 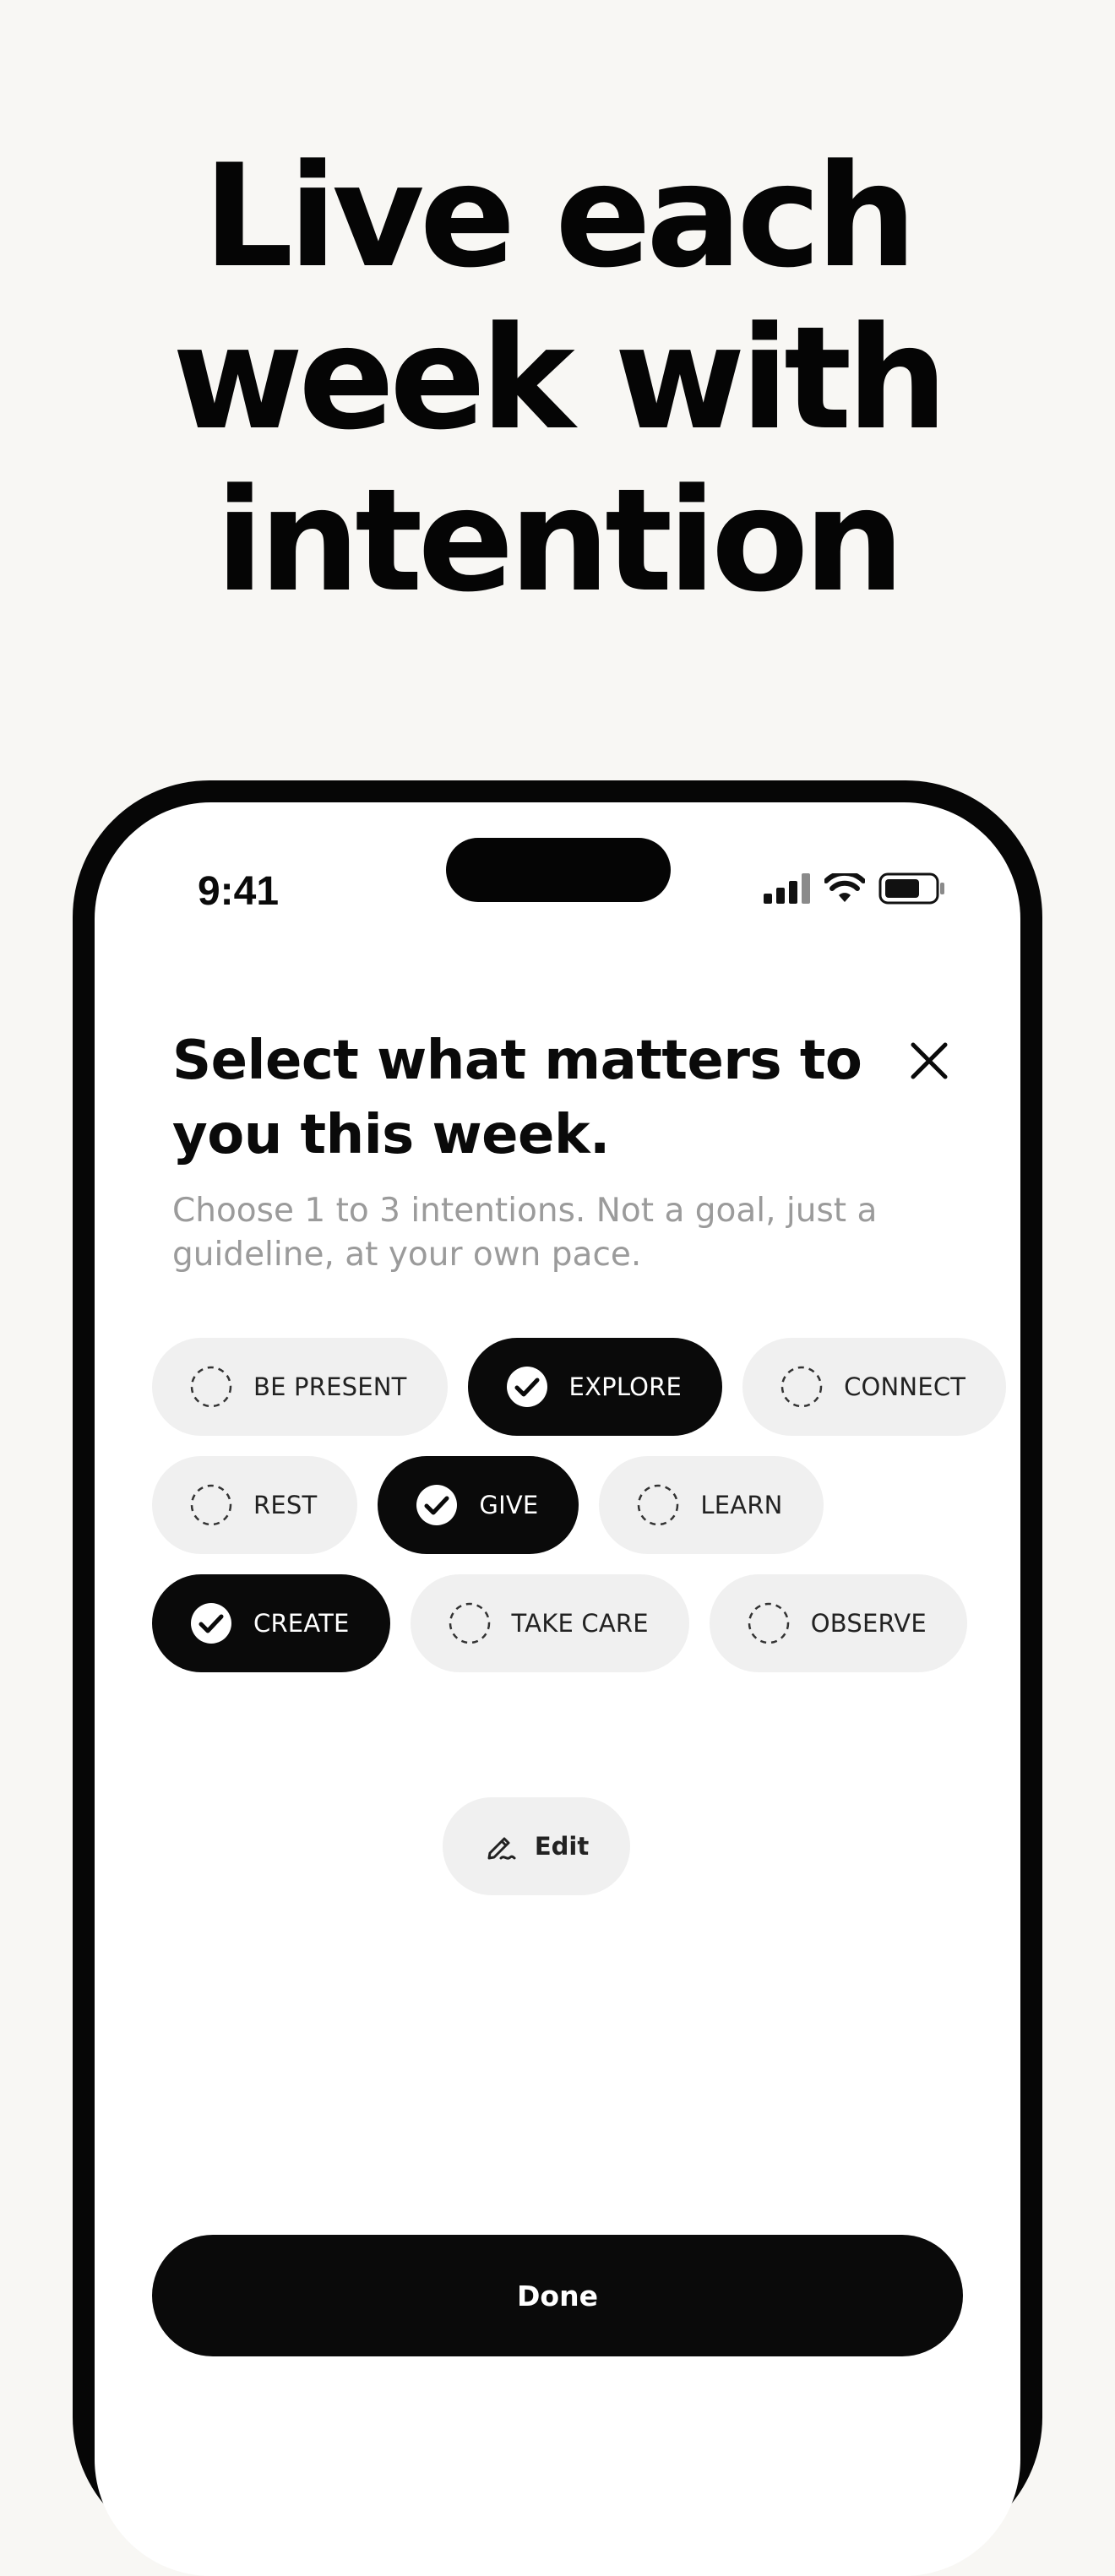 I want to click on chip-row: CREATE TAKE CARE OBSERVE, so click(x=574, y=1623).